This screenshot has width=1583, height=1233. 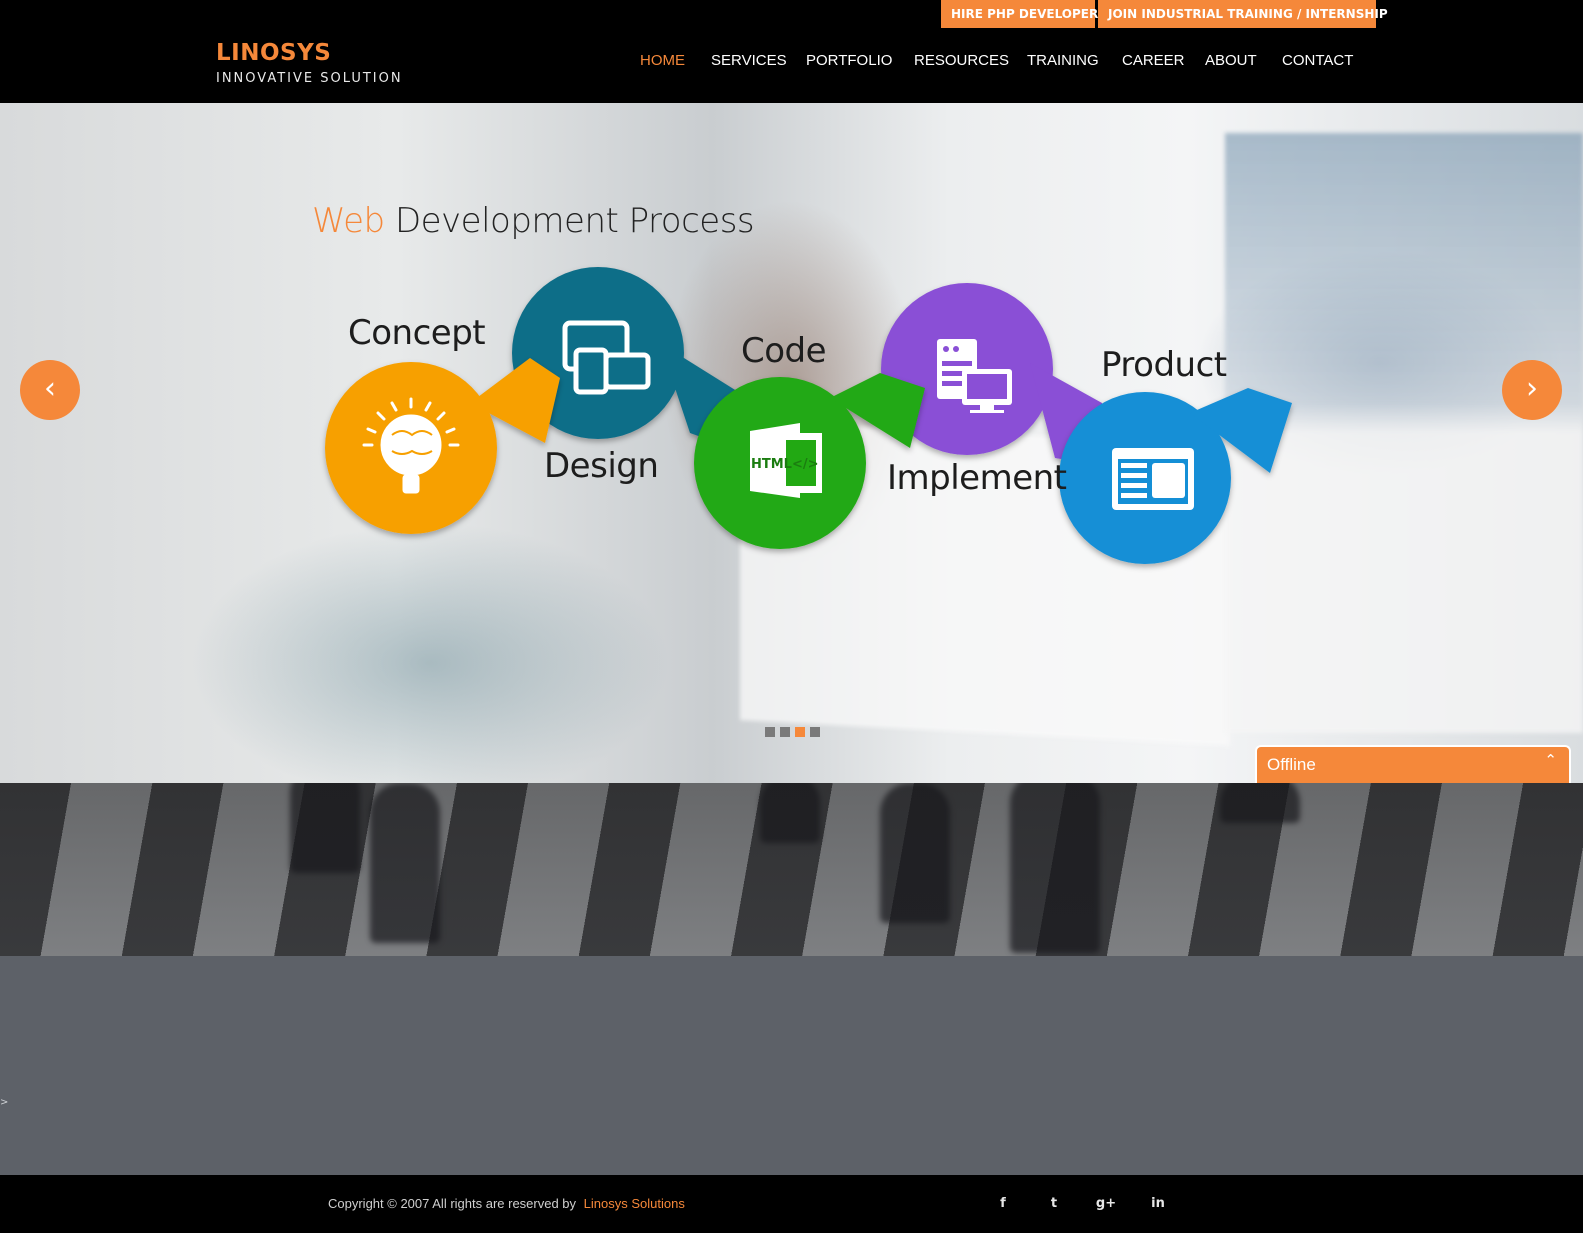 What do you see at coordinates (1153, 479) in the screenshot?
I see `browser-window-icon` at bounding box center [1153, 479].